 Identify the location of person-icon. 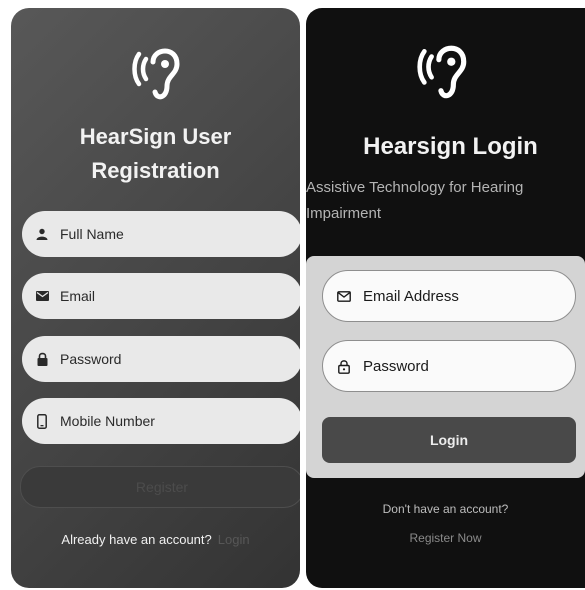
(42, 234).